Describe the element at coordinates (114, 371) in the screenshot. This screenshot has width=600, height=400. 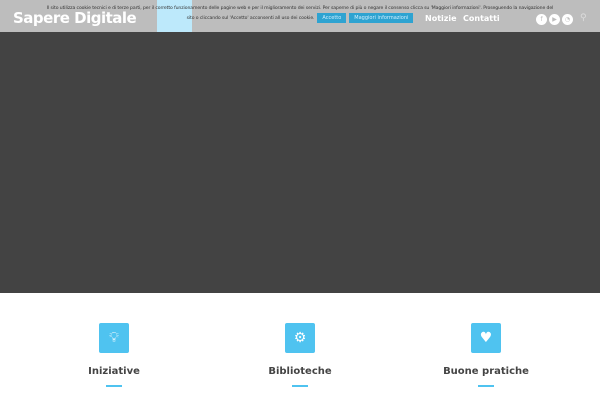
I see `feature-title: Iniziative` at that location.